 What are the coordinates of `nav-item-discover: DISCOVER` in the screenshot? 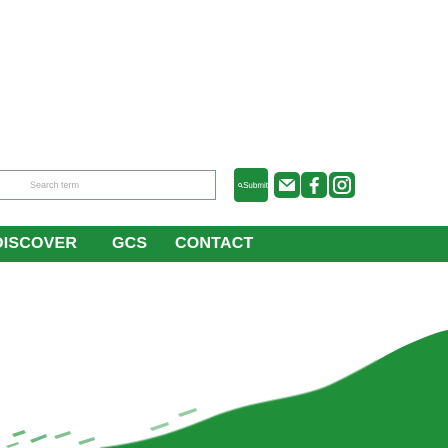 It's located at (38, 244).